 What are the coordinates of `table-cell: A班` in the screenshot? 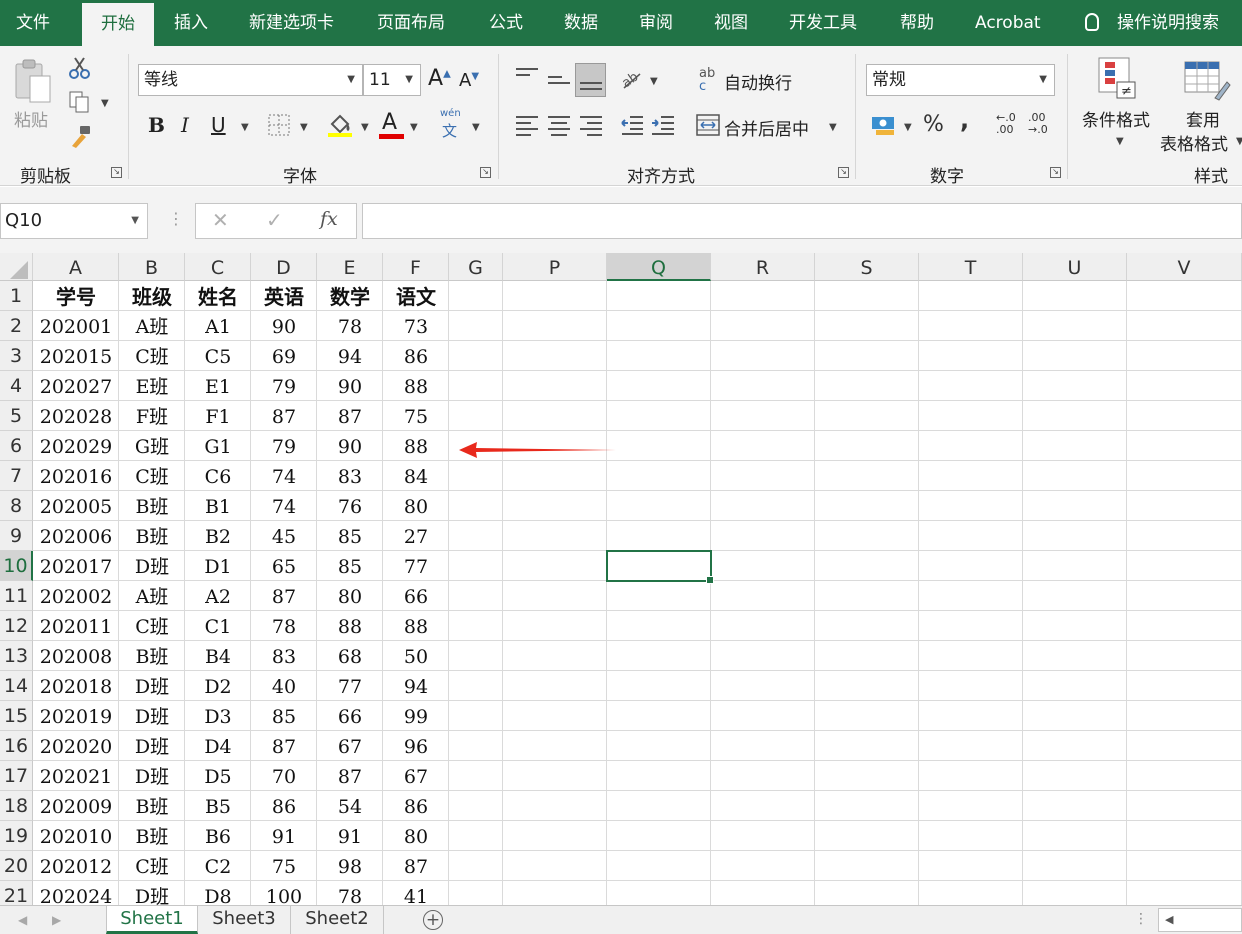 It's located at (152, 596).